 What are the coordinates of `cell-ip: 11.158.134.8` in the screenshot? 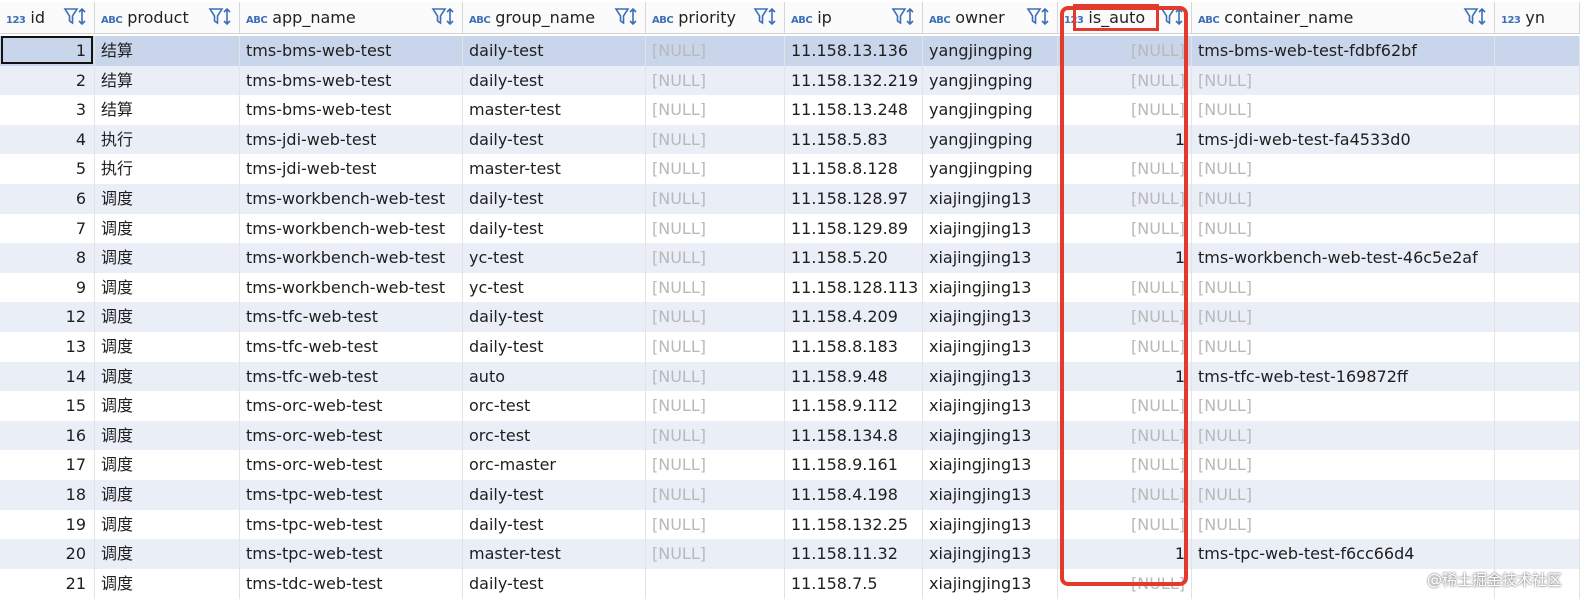 It's located at (854, 435).